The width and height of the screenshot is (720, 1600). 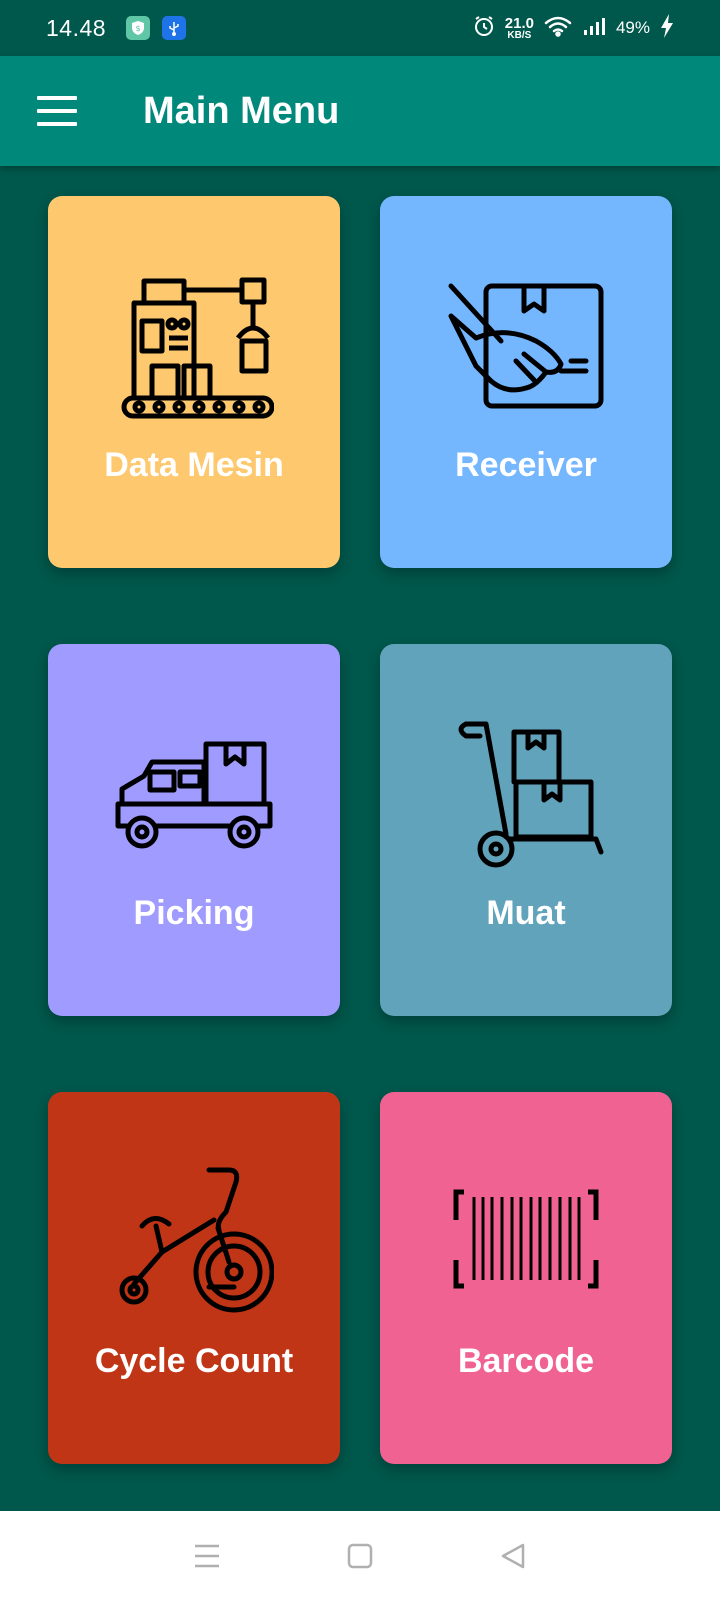 What do you see at coordinates (526, 346) in the screenshot?
I see `hand-box-icon` at bounding box center [526, 346].